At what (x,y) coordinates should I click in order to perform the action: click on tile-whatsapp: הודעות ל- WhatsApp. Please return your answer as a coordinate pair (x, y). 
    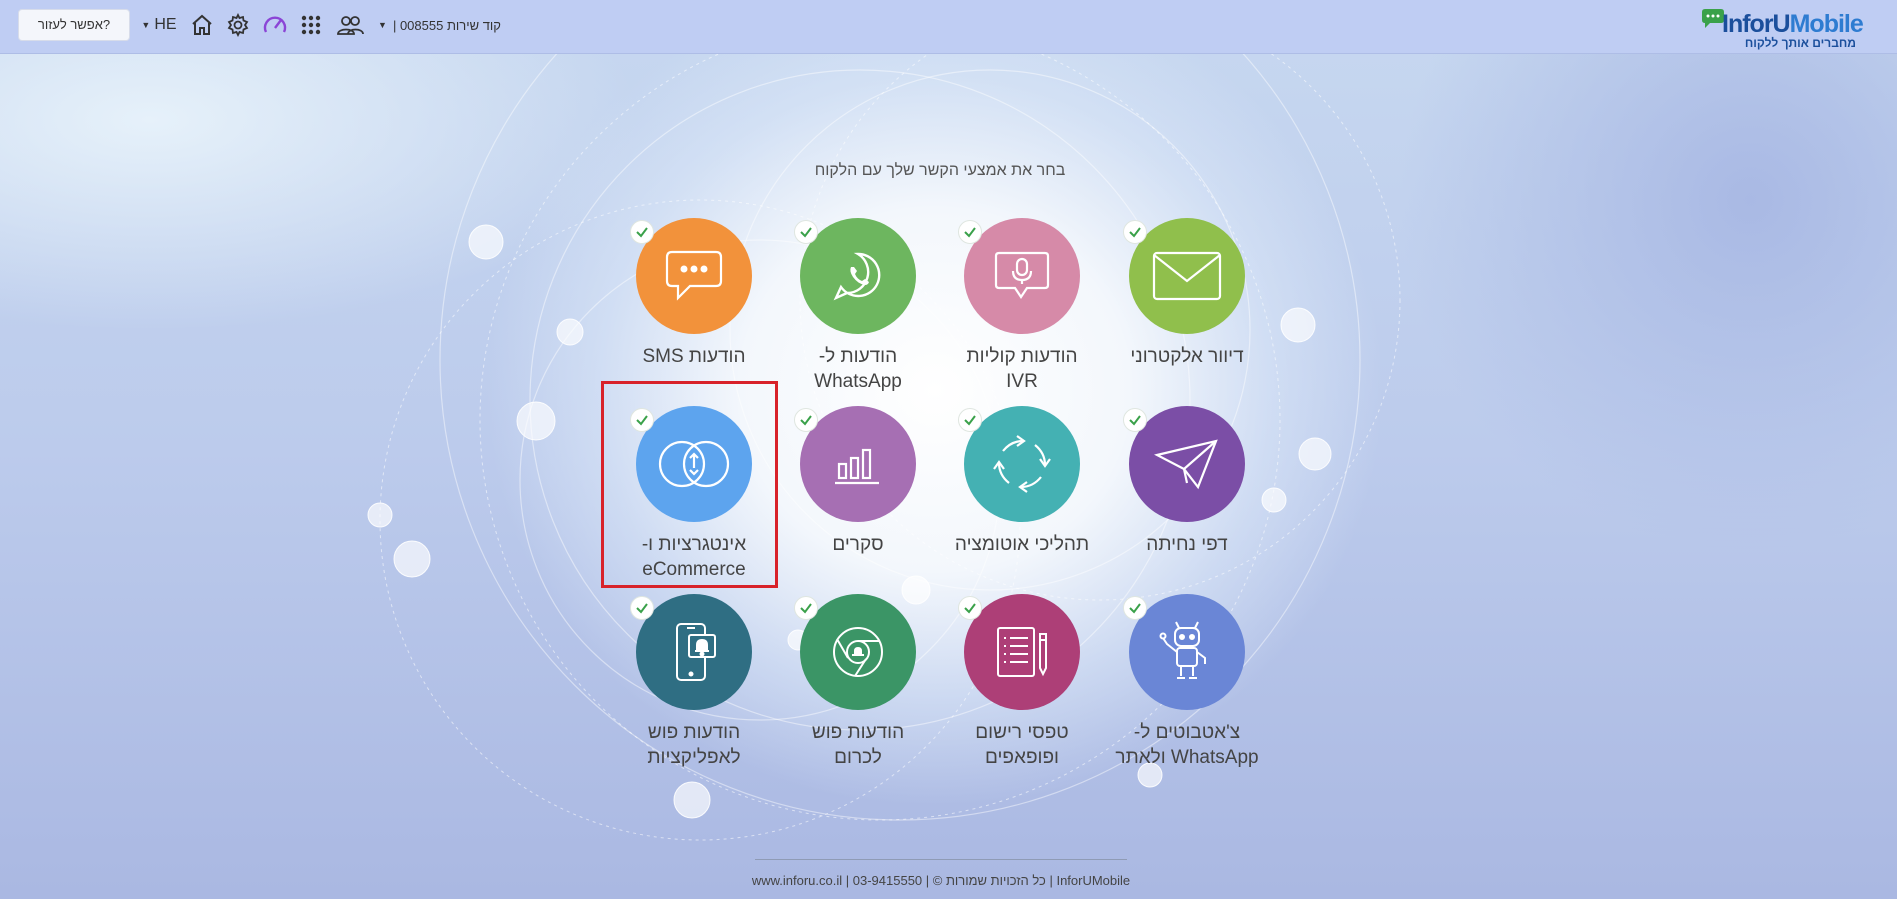
    Looking at the image, I should click on (858, 306).